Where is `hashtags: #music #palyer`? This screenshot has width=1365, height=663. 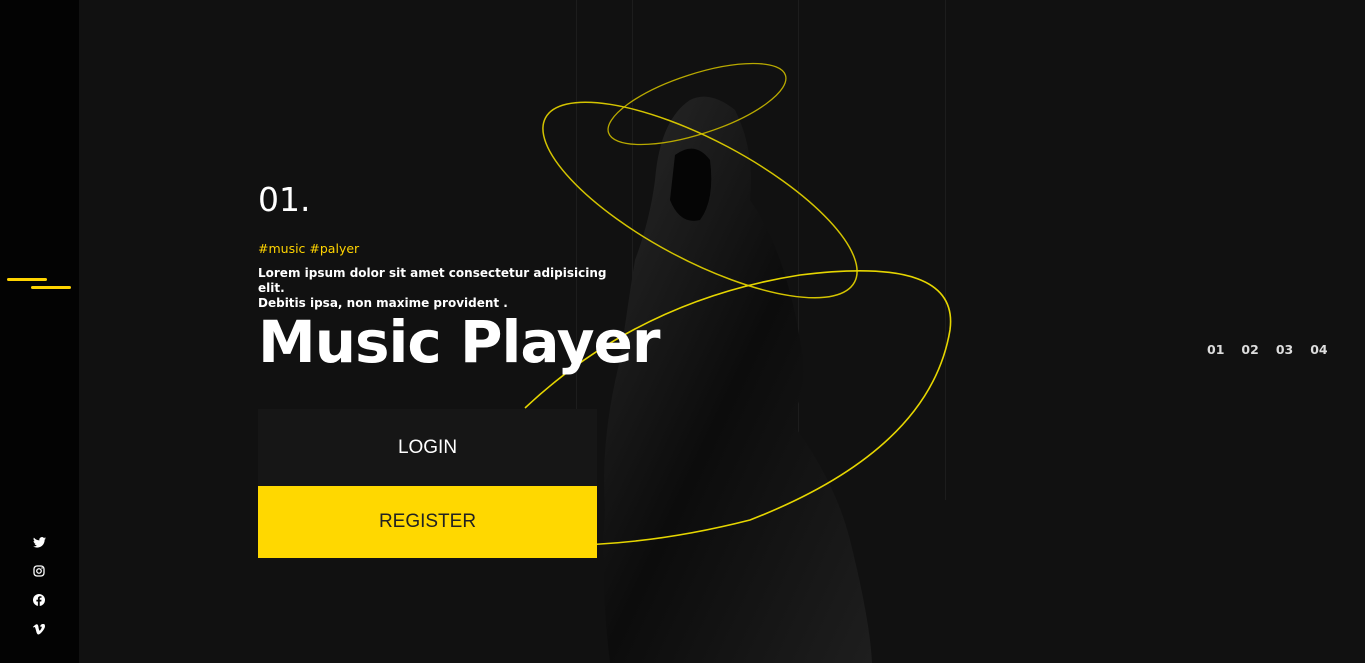
hashtags: #music #palyer is located at coordinates (309, 248).